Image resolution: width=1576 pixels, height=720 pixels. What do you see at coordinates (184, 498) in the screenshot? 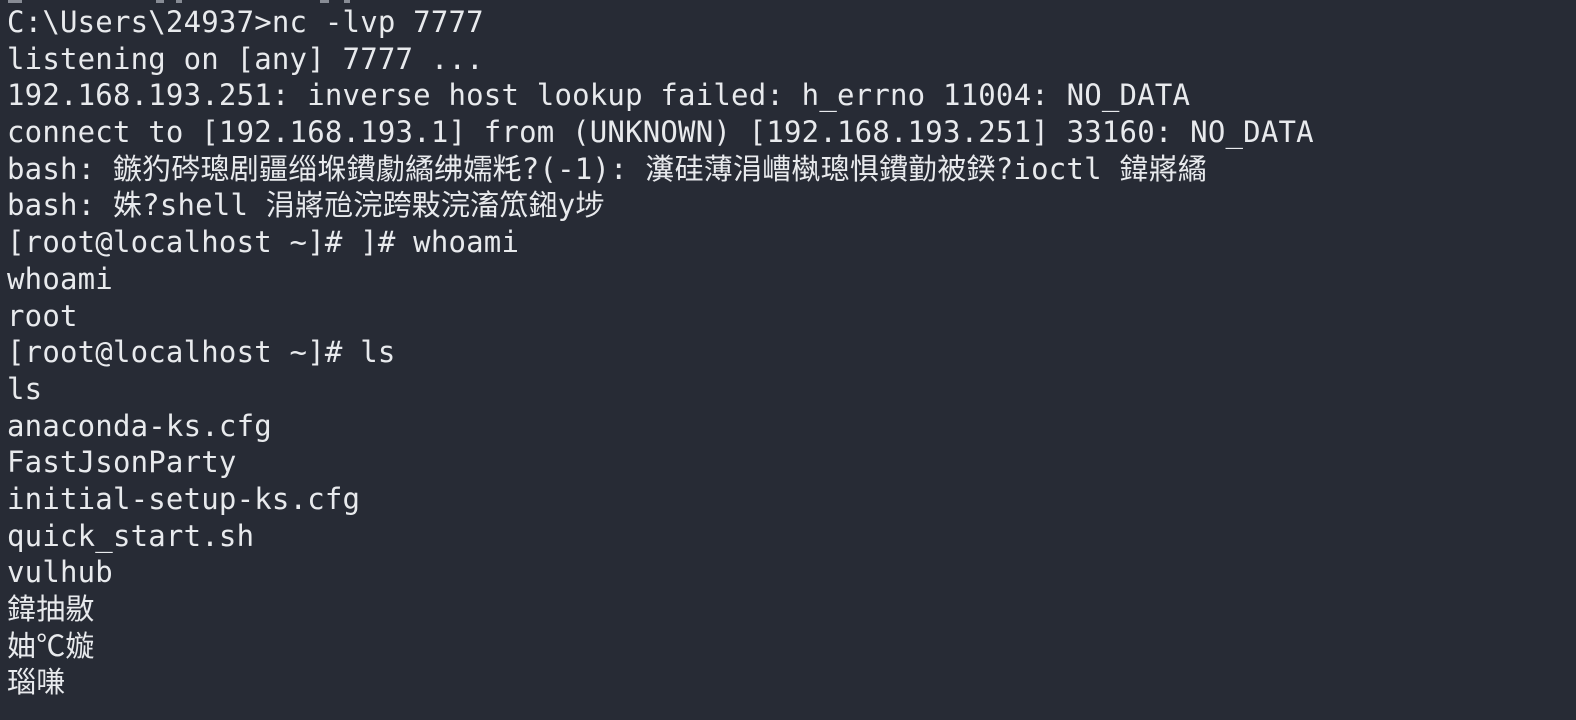
I see `file-list-item: initial-setup-ks.cfg` at bounding box center [184, 498].